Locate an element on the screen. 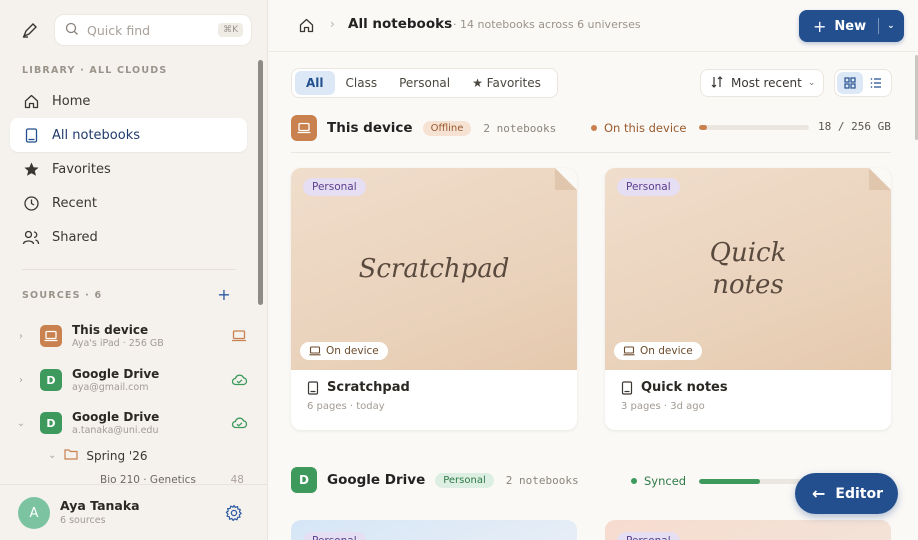  folder-spring-26: ⌄ Spring '26 is located at coordinates (98, 455).